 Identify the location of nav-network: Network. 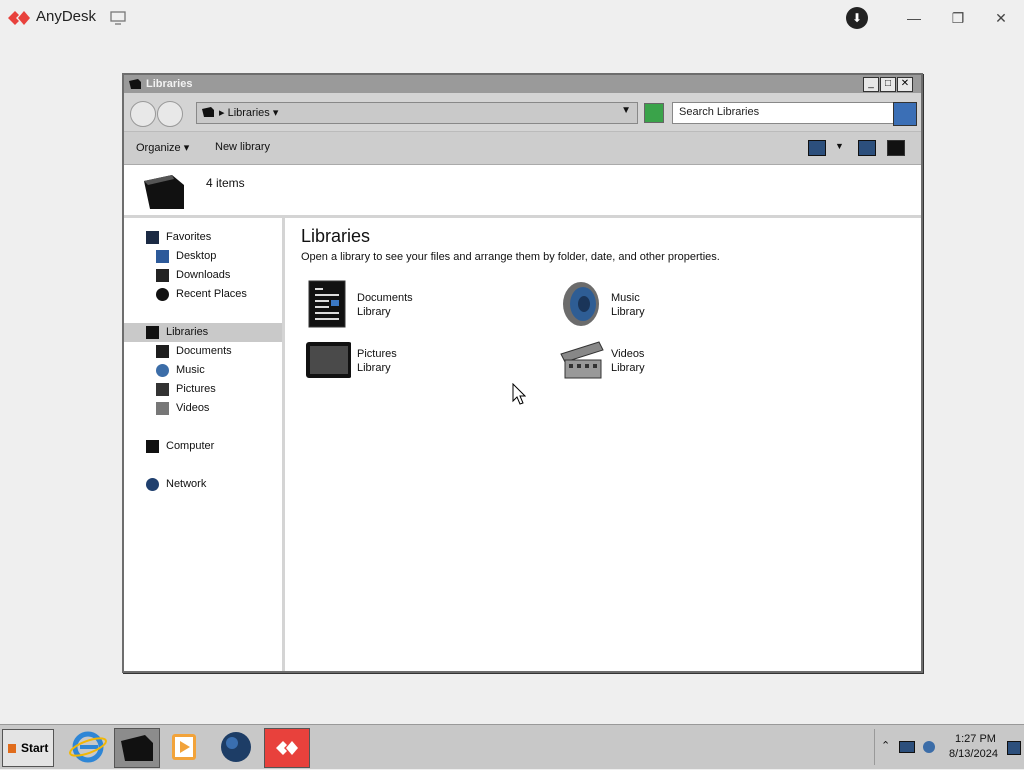
(203, 484).